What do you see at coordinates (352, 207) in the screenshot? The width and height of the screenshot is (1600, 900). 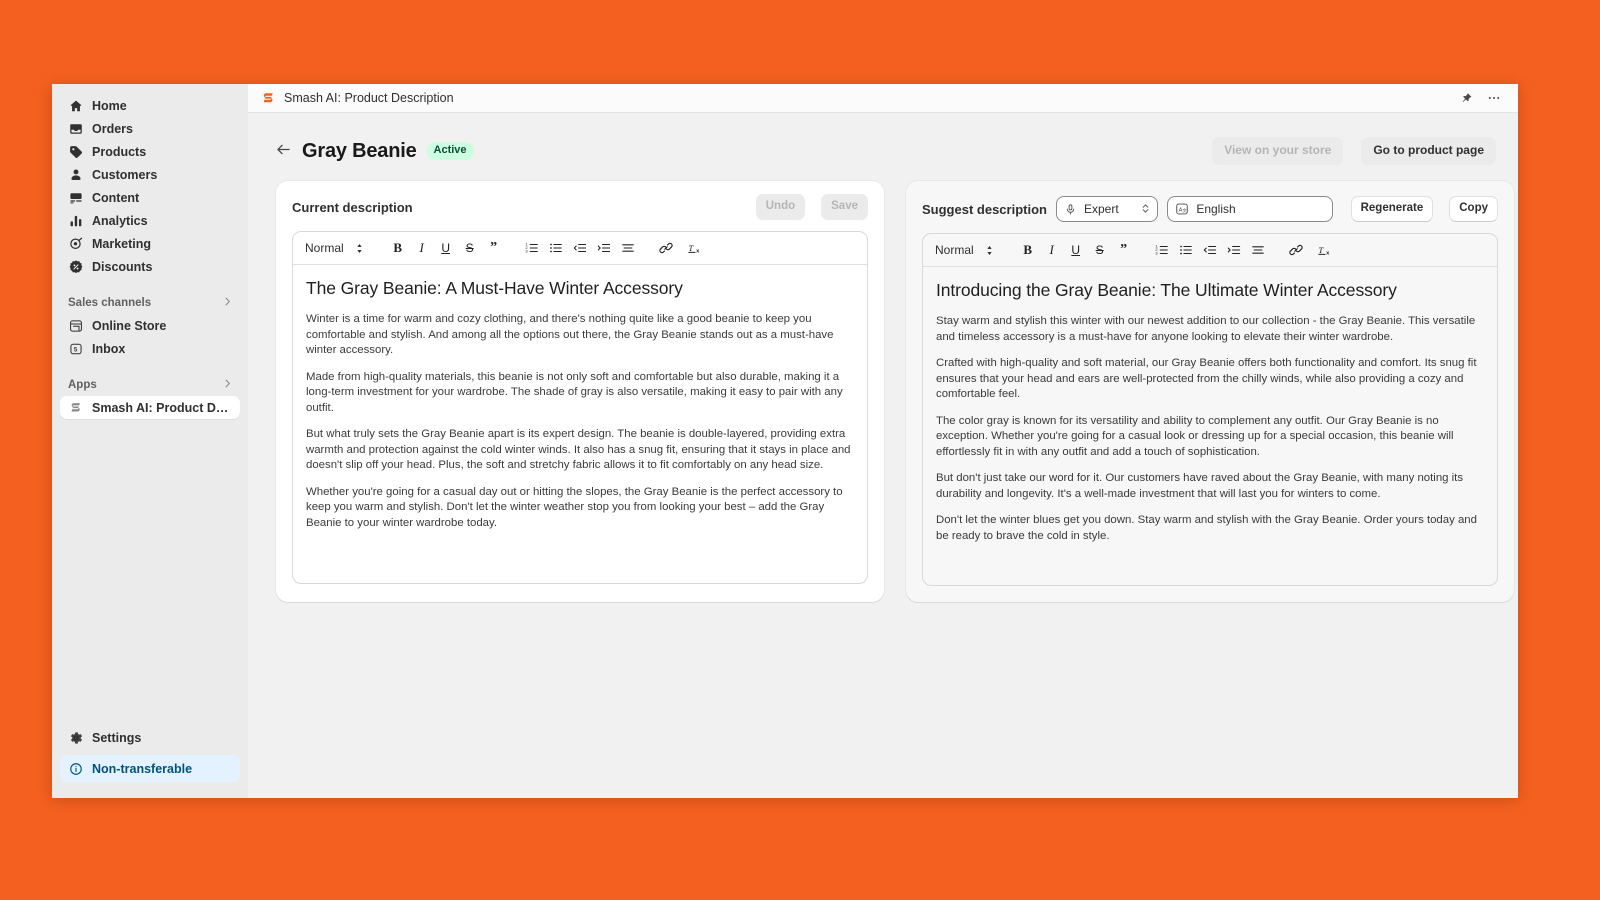 I see `left-panel-title: Current description` at bounding box center [352, 207].